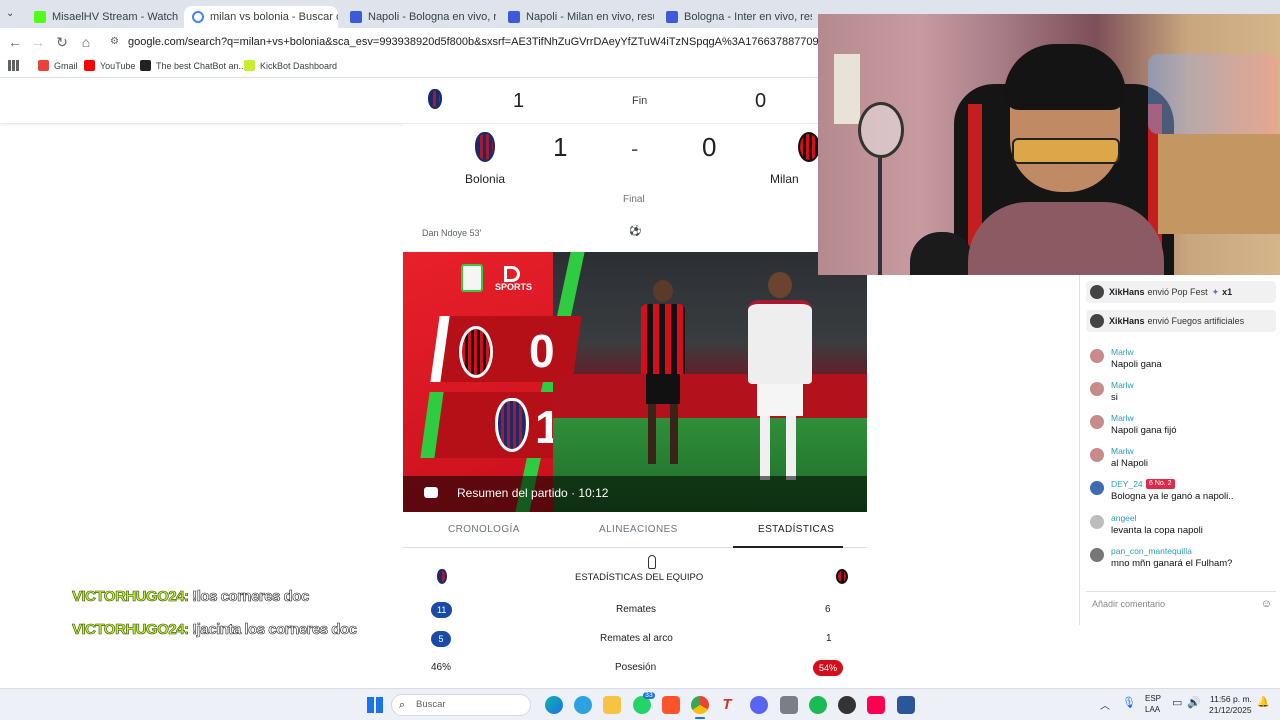 The width and height of the screenshot is (1280, 720). Describe the element at coordinates (842, 576) in the screenshot. I see `milan-crest-icon` at that location.